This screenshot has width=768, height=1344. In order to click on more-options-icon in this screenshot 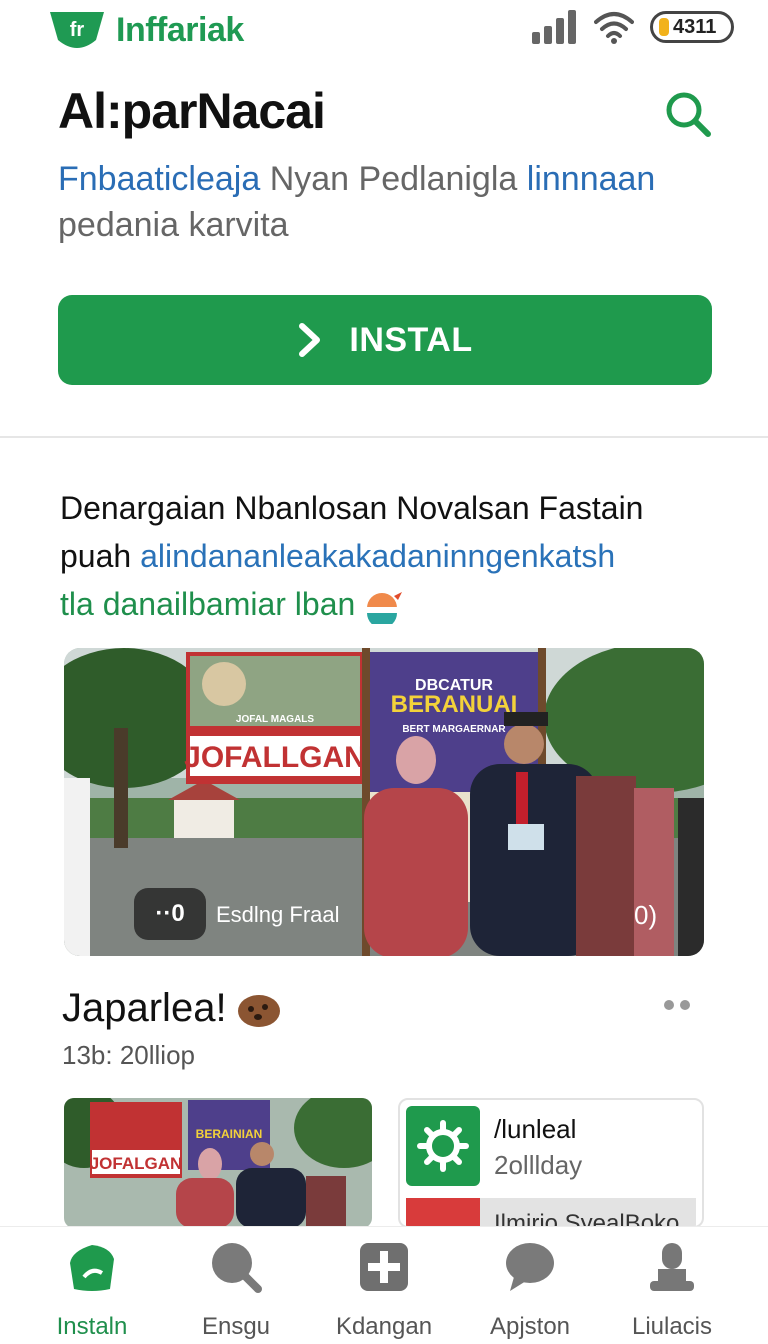, I will do `click(677, 1005)`.